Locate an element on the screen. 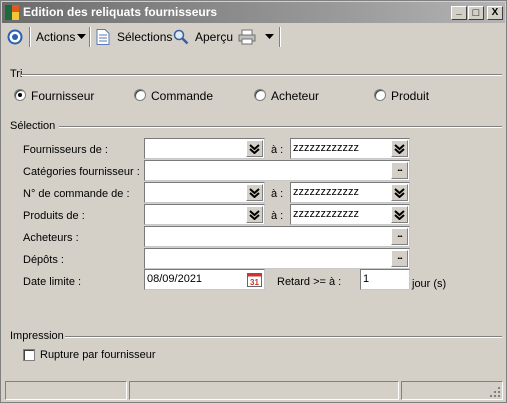 The height and width of the screenshot is (403, 507). selection-group-line is located at coordinates (280, 127).